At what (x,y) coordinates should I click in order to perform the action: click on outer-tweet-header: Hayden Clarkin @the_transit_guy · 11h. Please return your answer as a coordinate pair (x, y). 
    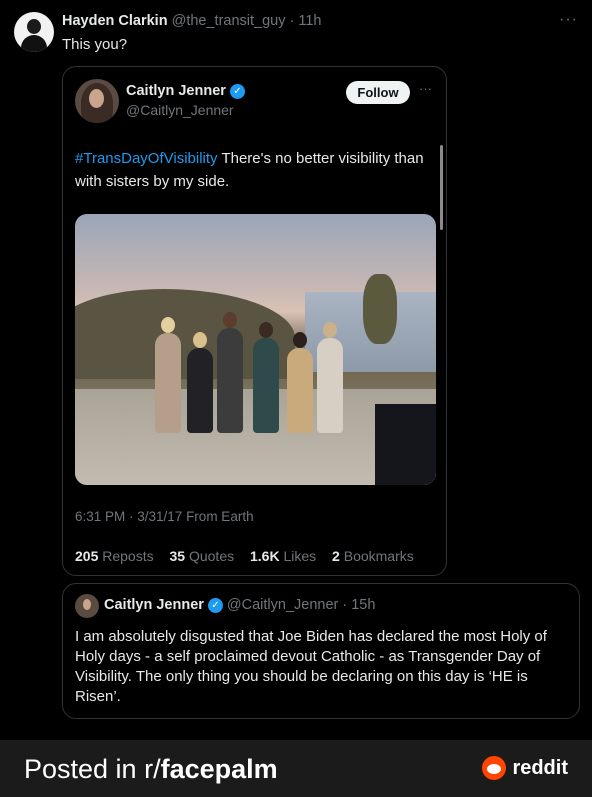
    Looking at the image, I should click on (191, 21).